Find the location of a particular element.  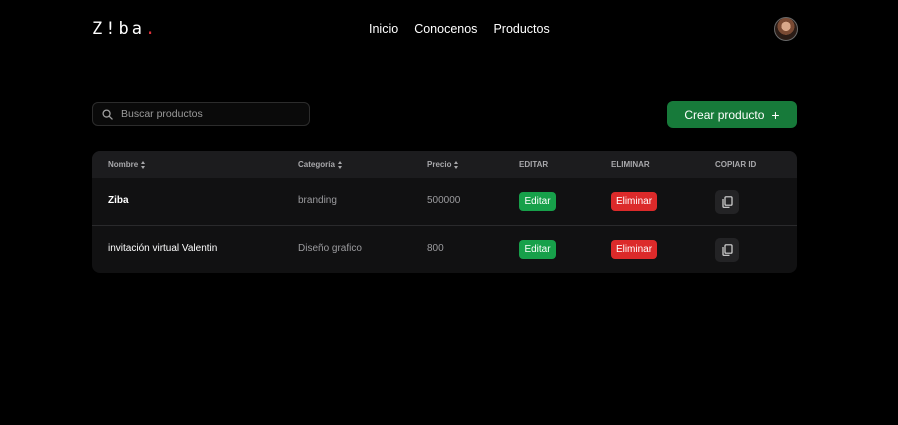

column-label: ELIMINAR is located at coordinates (630, 164).